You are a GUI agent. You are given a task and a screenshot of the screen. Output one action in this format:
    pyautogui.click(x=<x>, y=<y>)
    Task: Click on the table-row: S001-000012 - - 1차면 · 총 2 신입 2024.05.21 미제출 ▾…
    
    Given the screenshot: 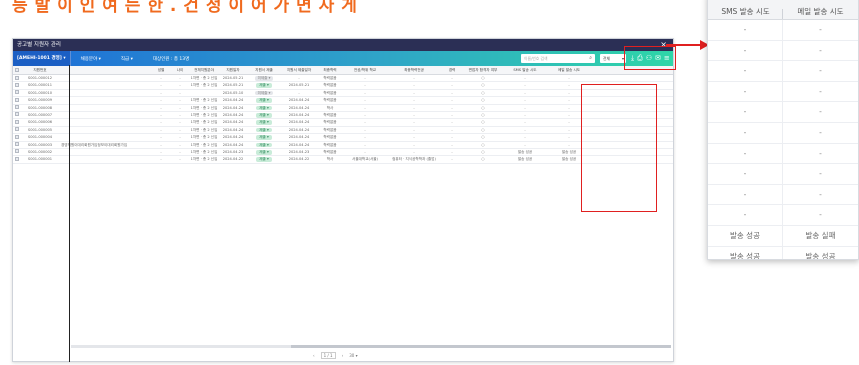 What is the action you would take?
    pyautogui.click(x=343, y=79)
    